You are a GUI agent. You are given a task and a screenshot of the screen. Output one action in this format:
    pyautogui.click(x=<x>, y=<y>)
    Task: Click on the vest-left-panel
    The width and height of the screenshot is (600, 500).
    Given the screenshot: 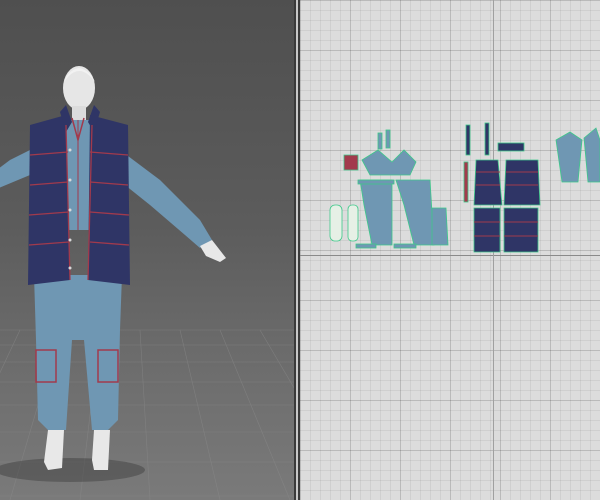 What is the action you would take?
    pyautogui.click(x=49, y=200)
    